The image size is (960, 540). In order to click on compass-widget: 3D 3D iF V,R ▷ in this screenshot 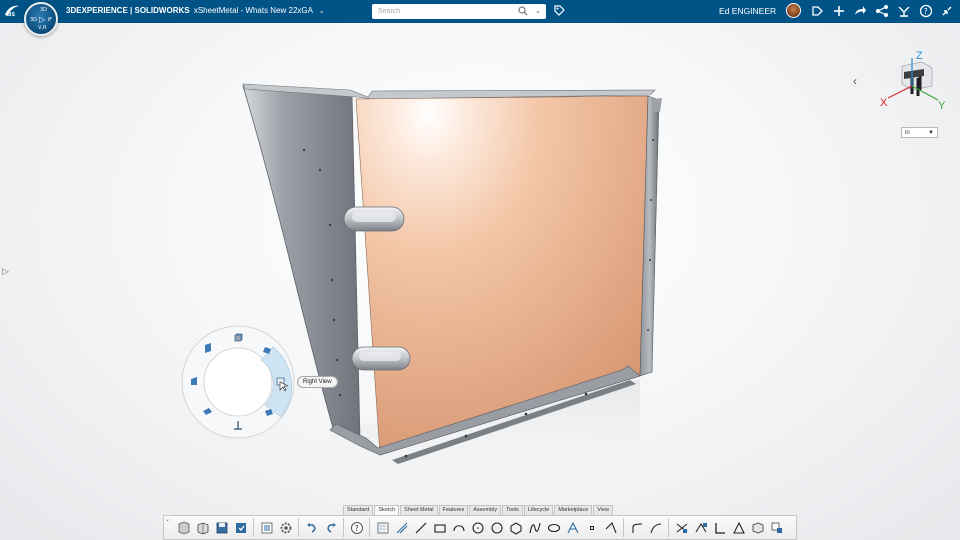, I will do `click(41, 19)`.